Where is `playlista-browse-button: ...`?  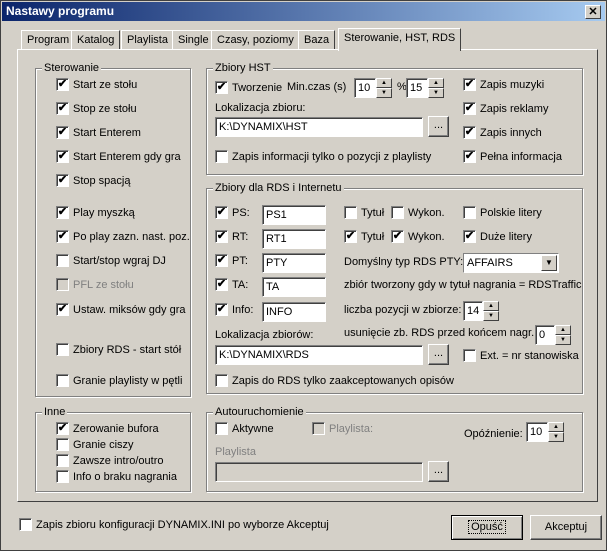 playlista-browse-button: ... is located at coordinates (438, 471).